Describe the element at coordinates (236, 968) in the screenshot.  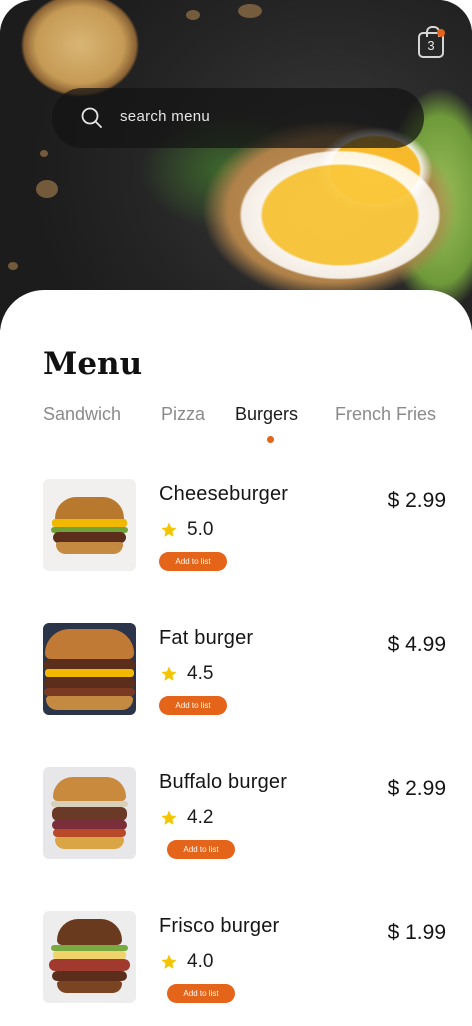
I see `menu-item: Frisco burger 4.0 Add to list $ 1.99` at that location.